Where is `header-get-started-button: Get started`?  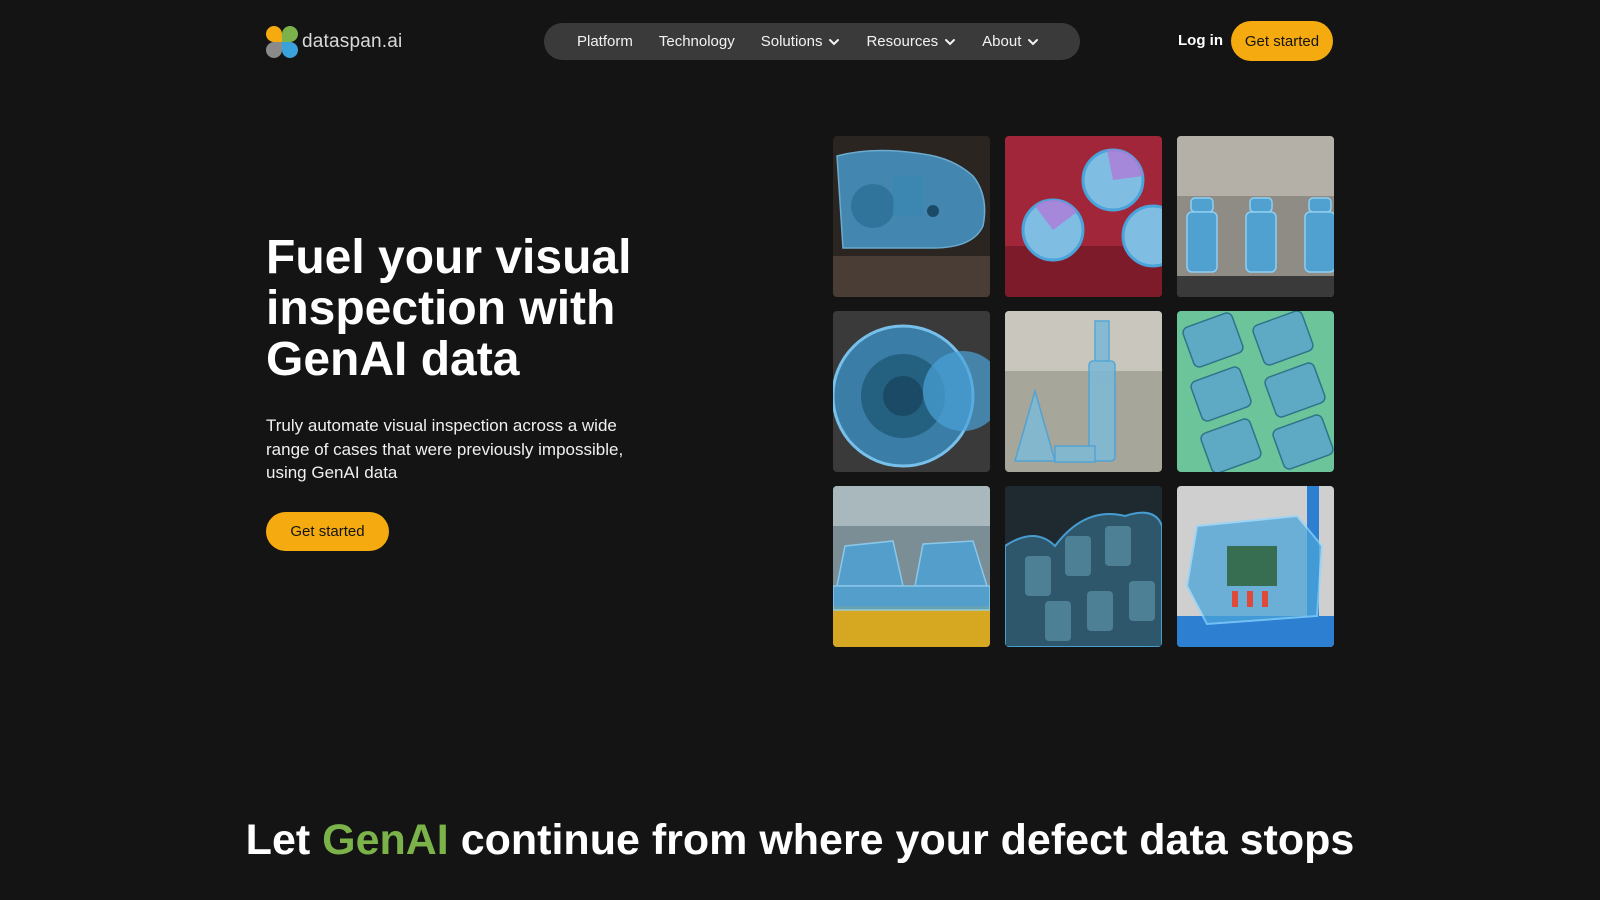 header-get-started-button: Get started is located at coordinates (1282, 41).